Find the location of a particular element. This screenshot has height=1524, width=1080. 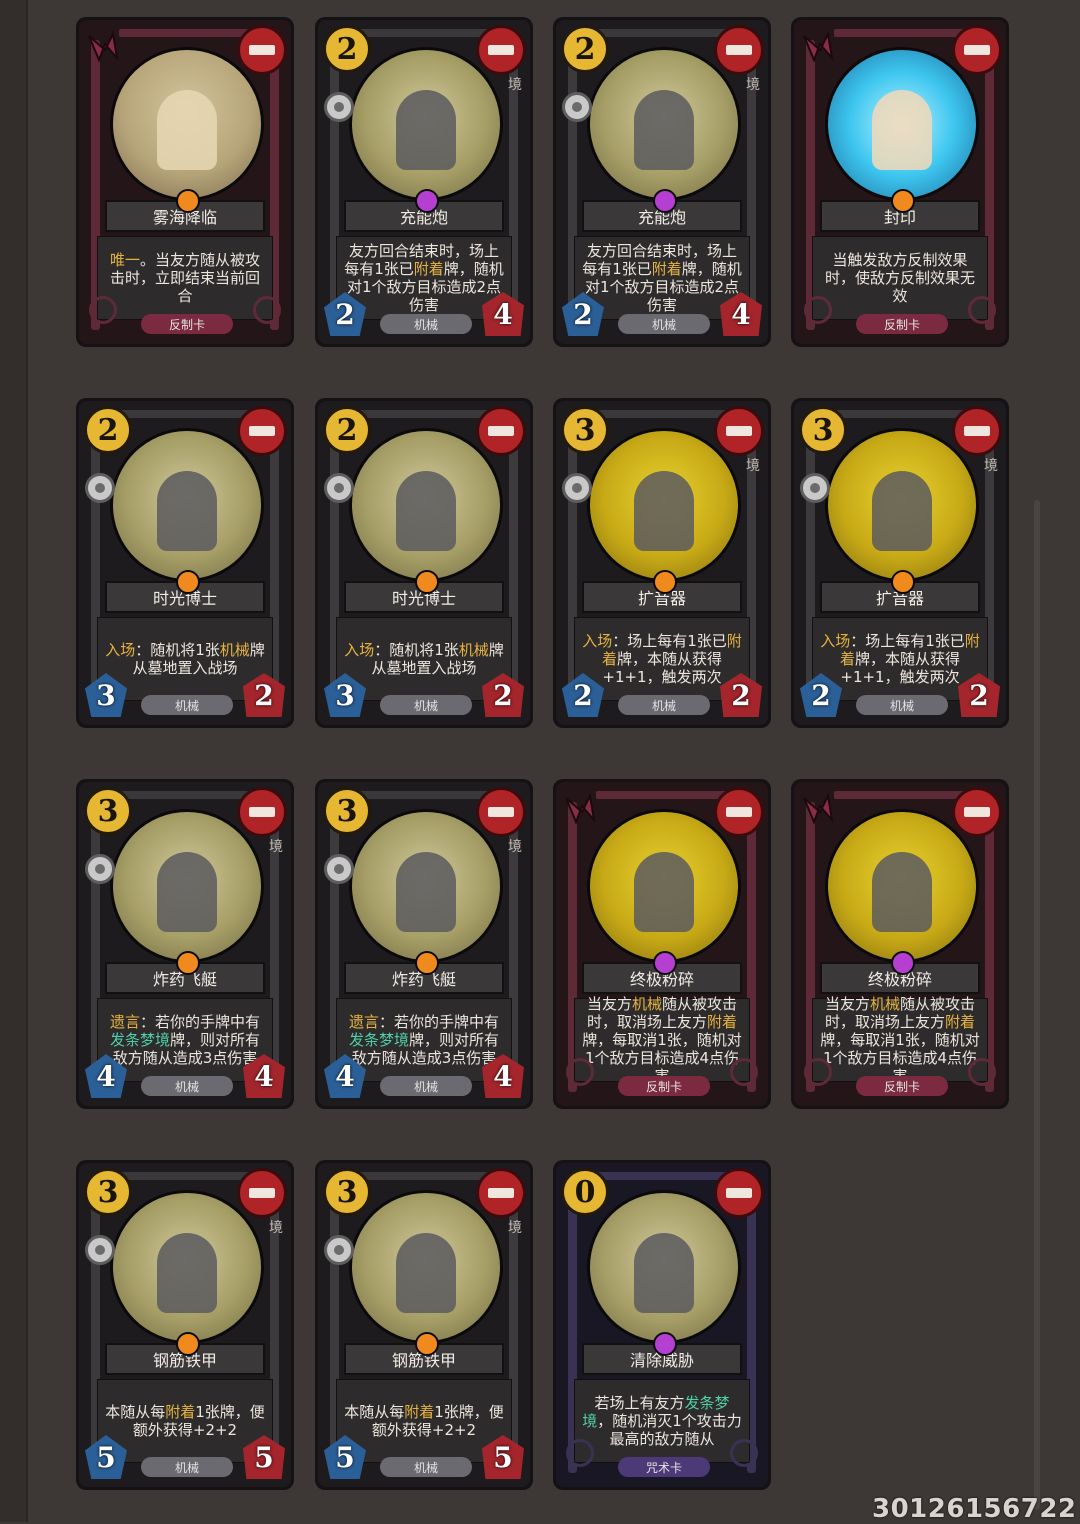

card-description-text: 入场：随机将1张机械牌从墓地置入战场 is located at coordinates (185, 659).